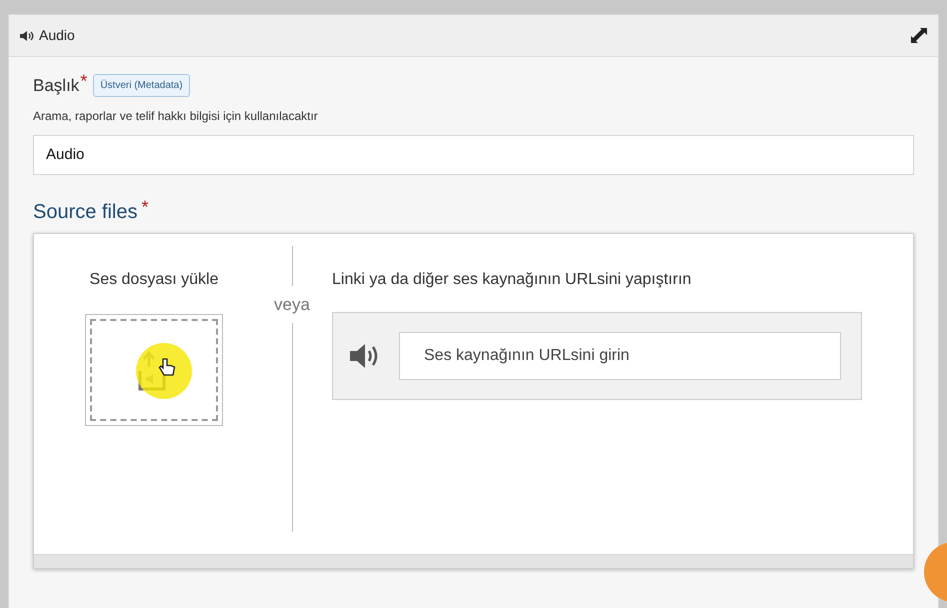  What do you see at coordinates (919, 35) in the screenshot?
I see `expand-icon` at bounding box center [919, 35].